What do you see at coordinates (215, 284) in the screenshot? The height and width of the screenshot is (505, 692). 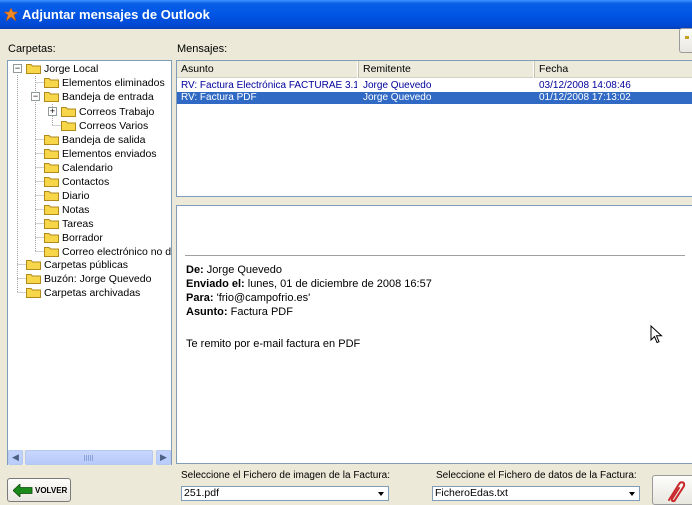 I see `sent-label: Enviado el:` at bounding box center [215, 284].